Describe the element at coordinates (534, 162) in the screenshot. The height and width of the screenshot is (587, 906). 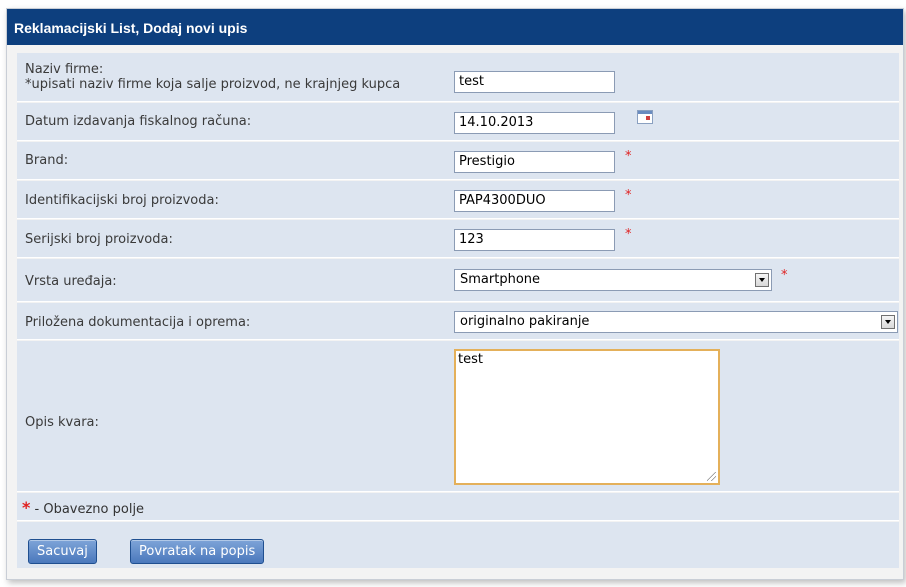
I see `brand-input: Prestigio` at that location.